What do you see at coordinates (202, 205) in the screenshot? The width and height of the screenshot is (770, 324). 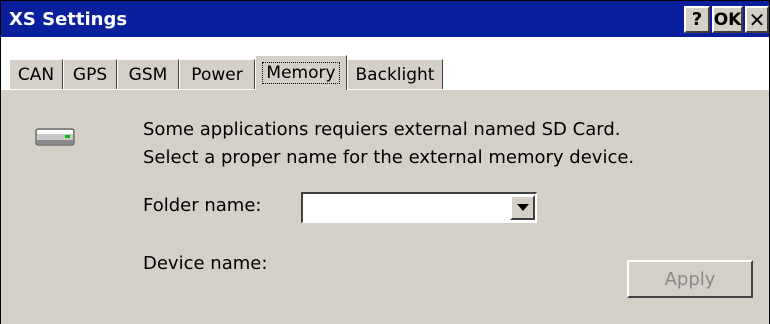 I see `folder-name-label: Folder name:` at bounding box center [202, 205].